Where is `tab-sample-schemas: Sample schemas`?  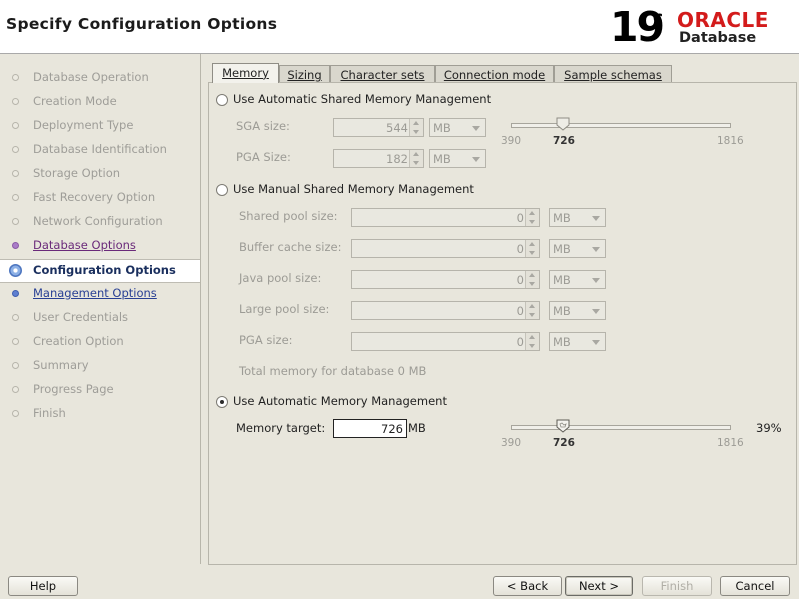 tab-sample-schemas: Sample schemas is located at coordinates (613, 73).